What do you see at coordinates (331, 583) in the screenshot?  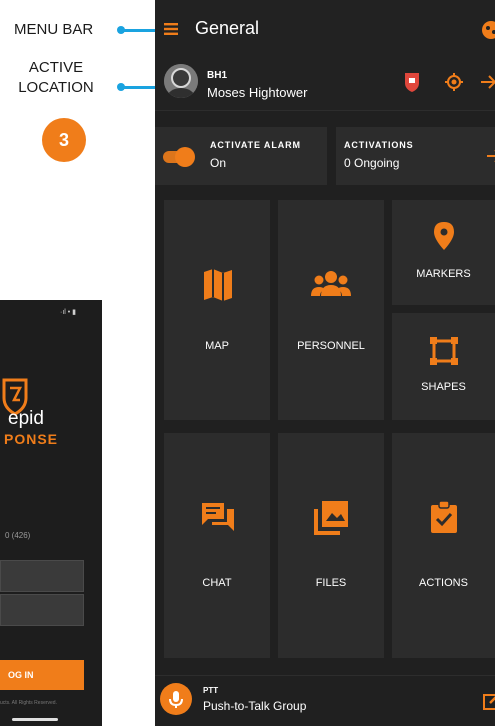 I see `files-label: FILES` at bounding box center [331, 583].